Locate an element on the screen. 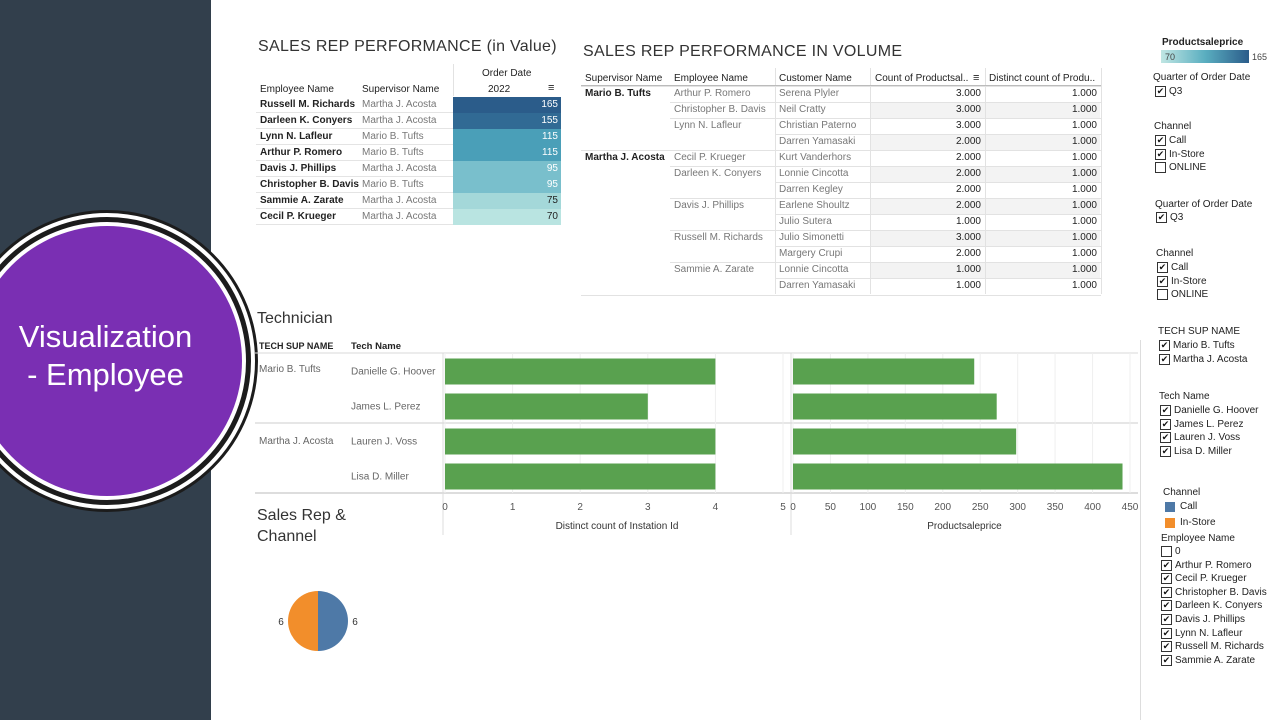 This screenshot has height=720, width=1280. volume-employee-cell: Russell M. Richards is located at coordinates (718, 237).